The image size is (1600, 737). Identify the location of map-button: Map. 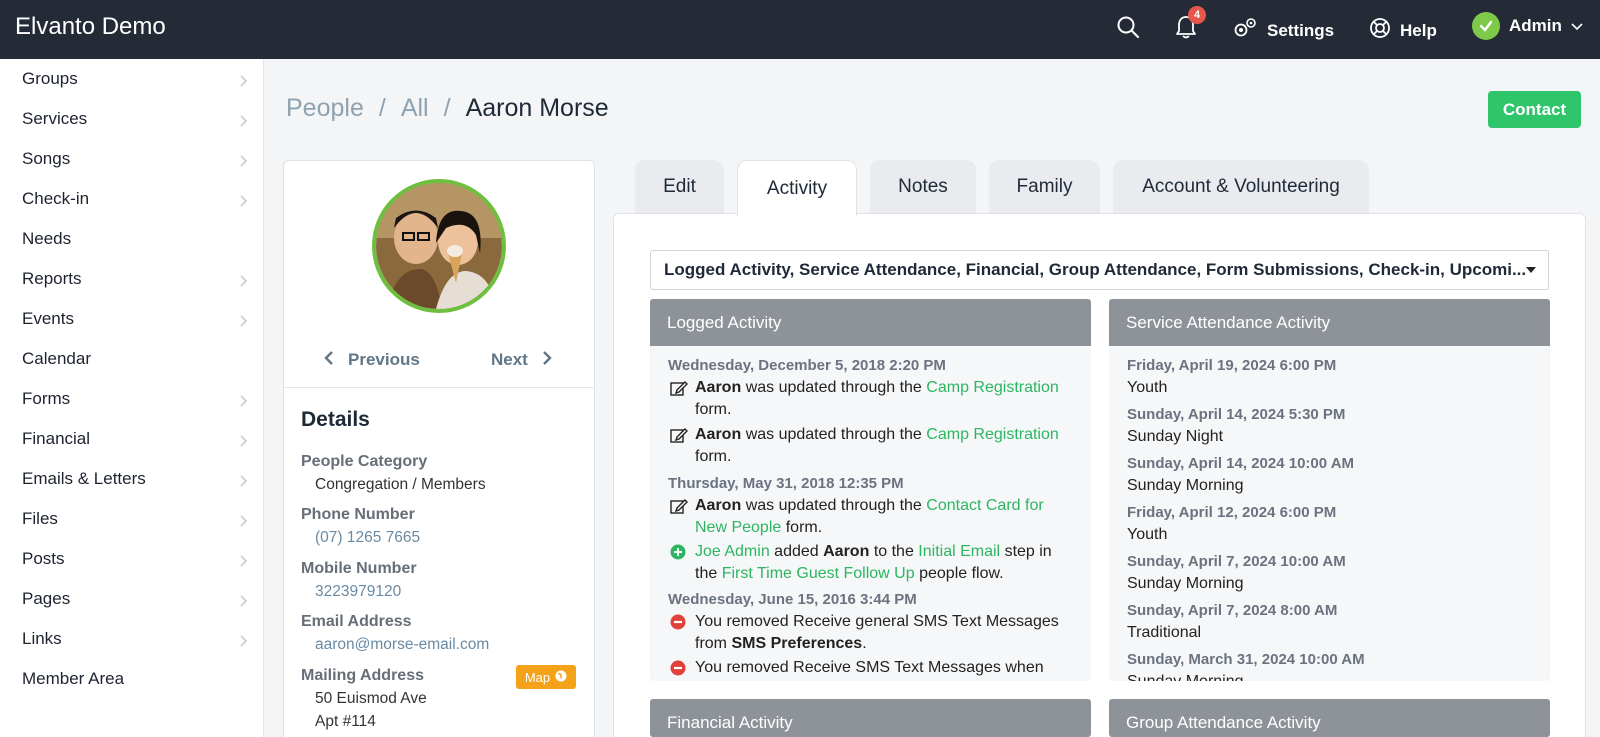
(546, 677).